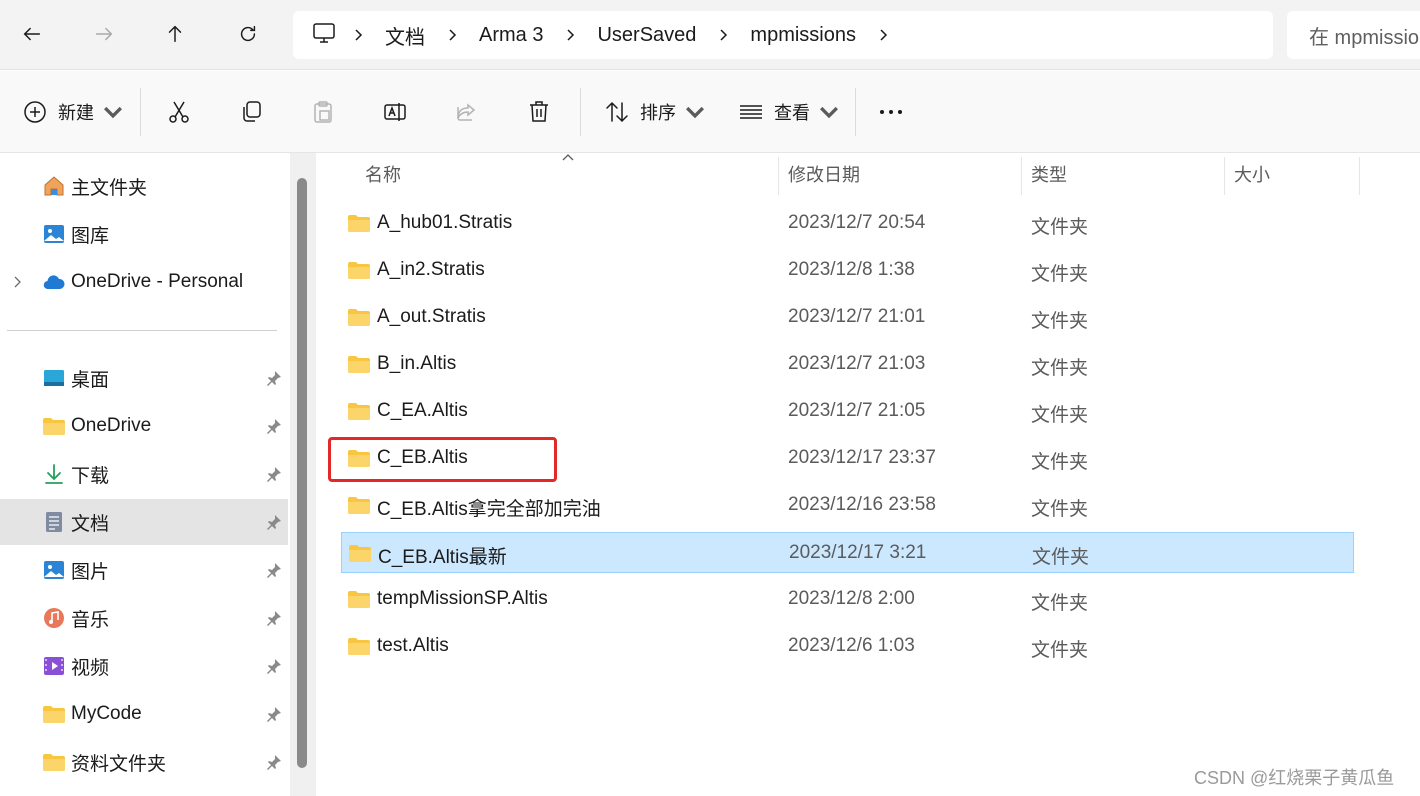 Image resolution: width=1420 pixels, height=796 pixels. I want to click on sidebar-item-onedrive: OneDrive, so click(144, 426).